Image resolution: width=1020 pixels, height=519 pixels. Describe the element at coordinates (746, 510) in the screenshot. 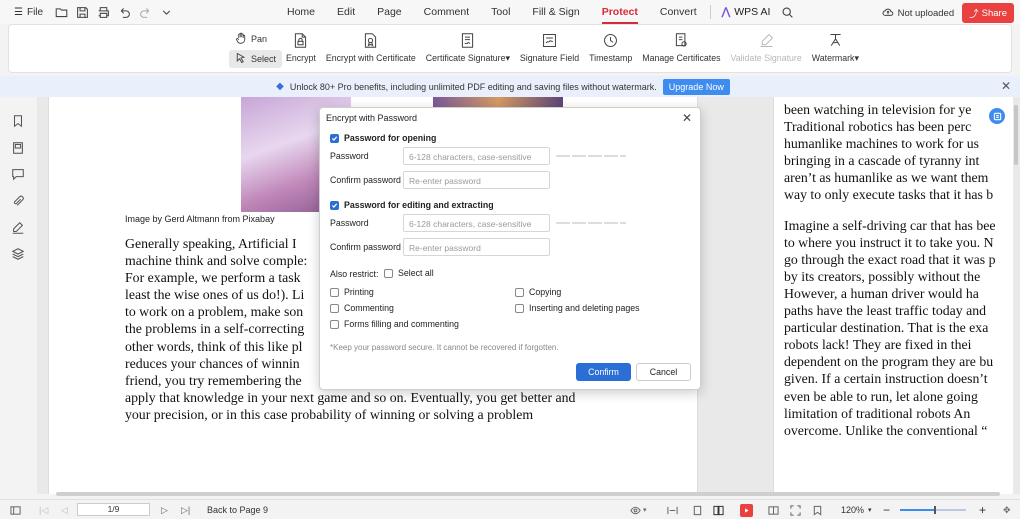

I see `play-slideshow-icon` at that location.